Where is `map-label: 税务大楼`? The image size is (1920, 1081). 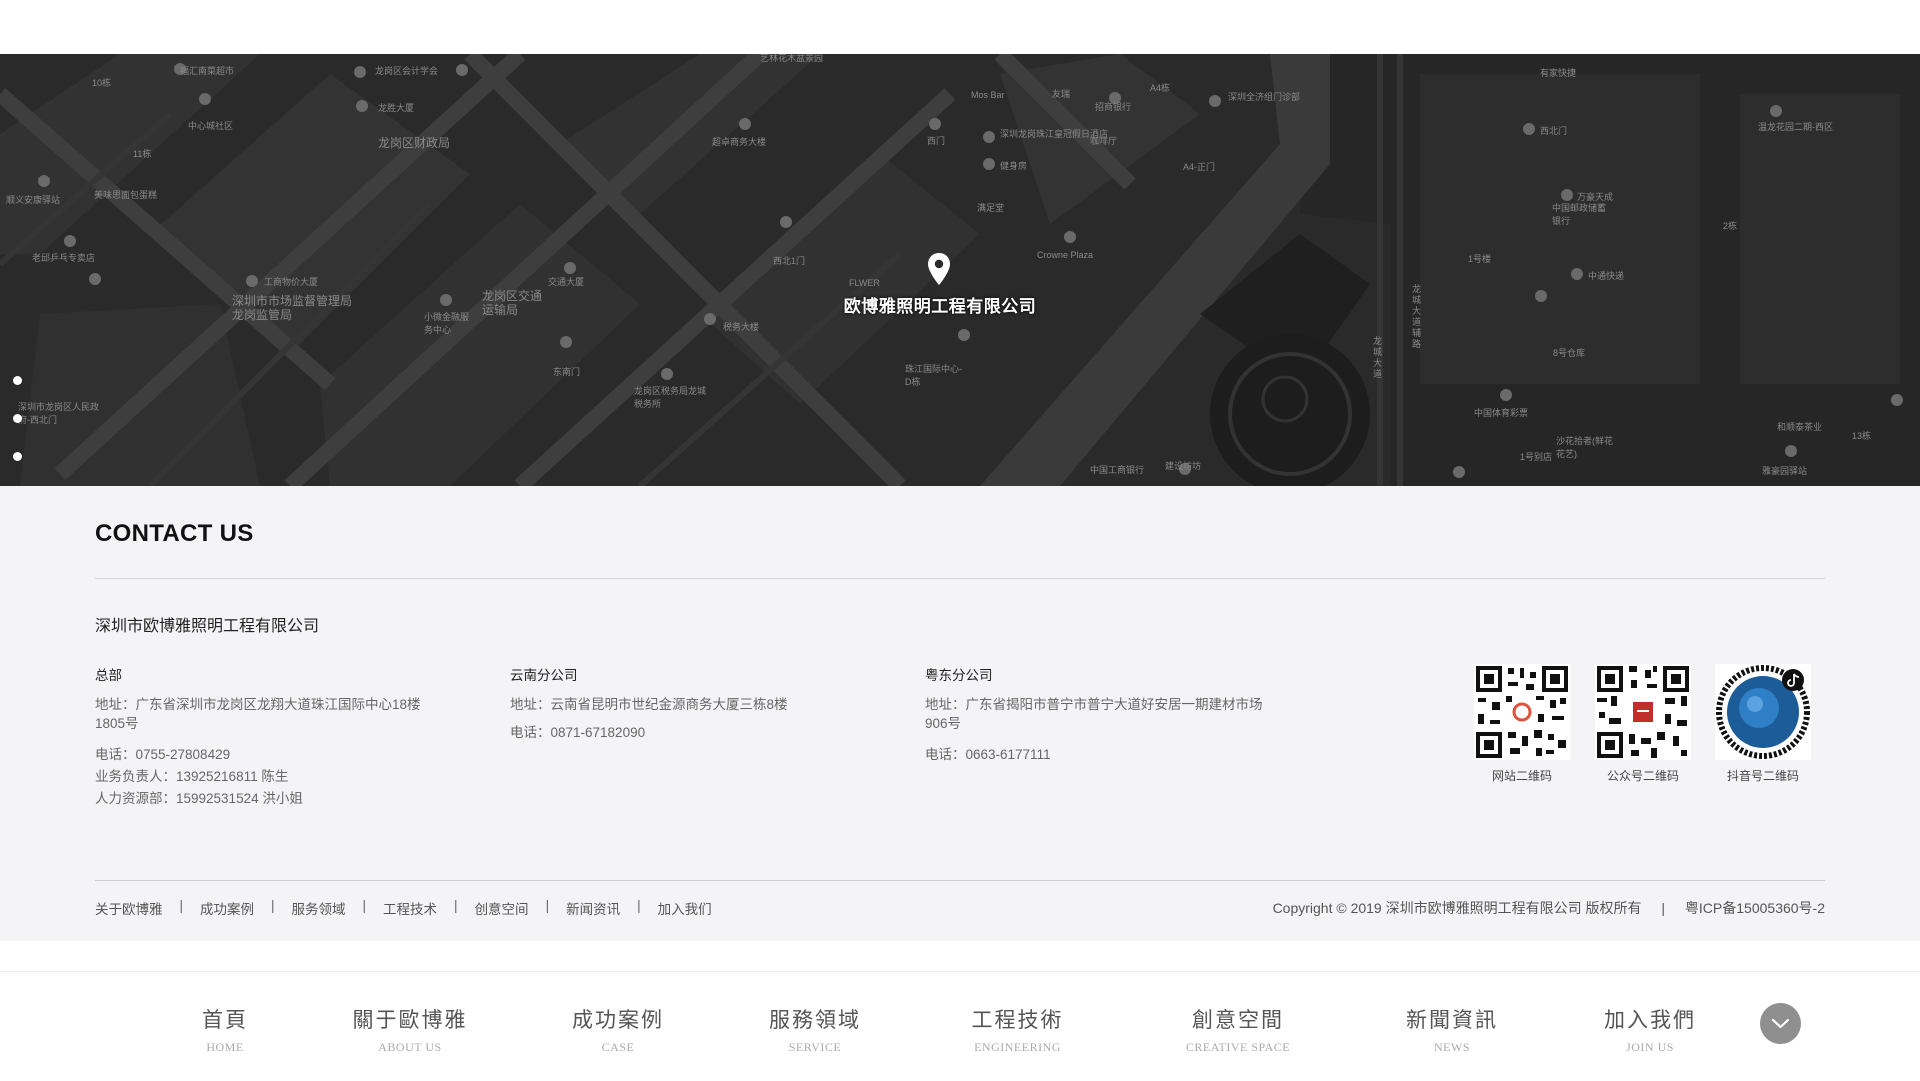 map-label: 税务大楼 is located at coordinates (741, 327).